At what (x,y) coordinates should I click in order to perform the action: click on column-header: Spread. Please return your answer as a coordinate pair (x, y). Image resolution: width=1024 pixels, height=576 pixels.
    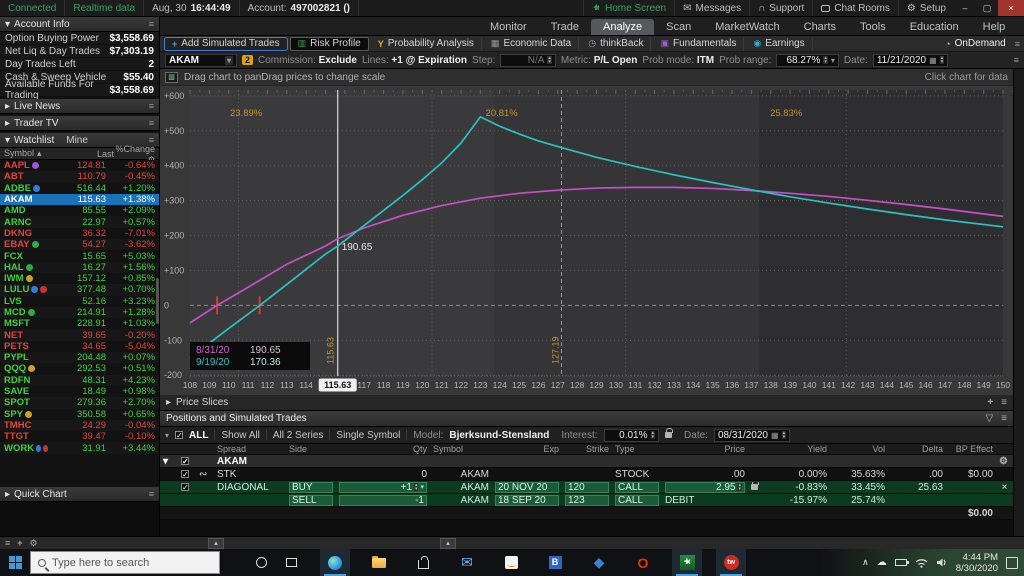
    Looking at the image, I should click on (250, 449).